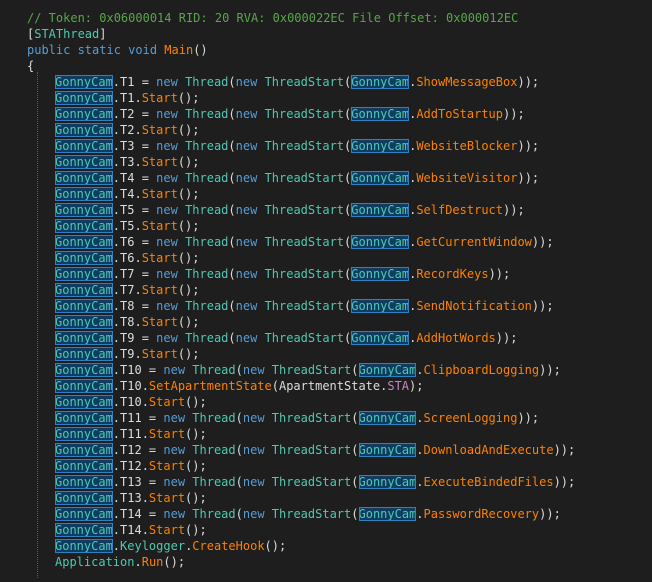  What do you see at coordinates (467, 146) in the screenshot?
I see `code-token: WebsiteBlocker` at bounding box center [467, 146].